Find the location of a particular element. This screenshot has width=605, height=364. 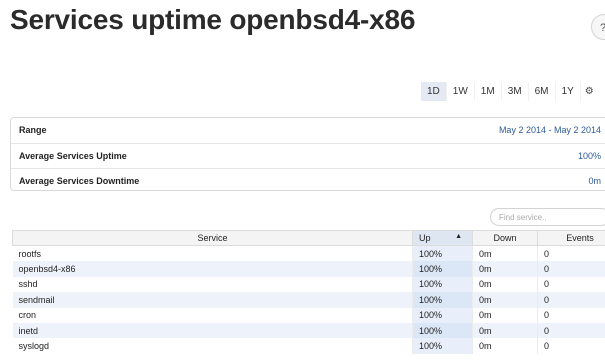

range-tabs: 1D 1W 1M 3M 6M 1Y ⚙ is located at coordinates (509, 91).